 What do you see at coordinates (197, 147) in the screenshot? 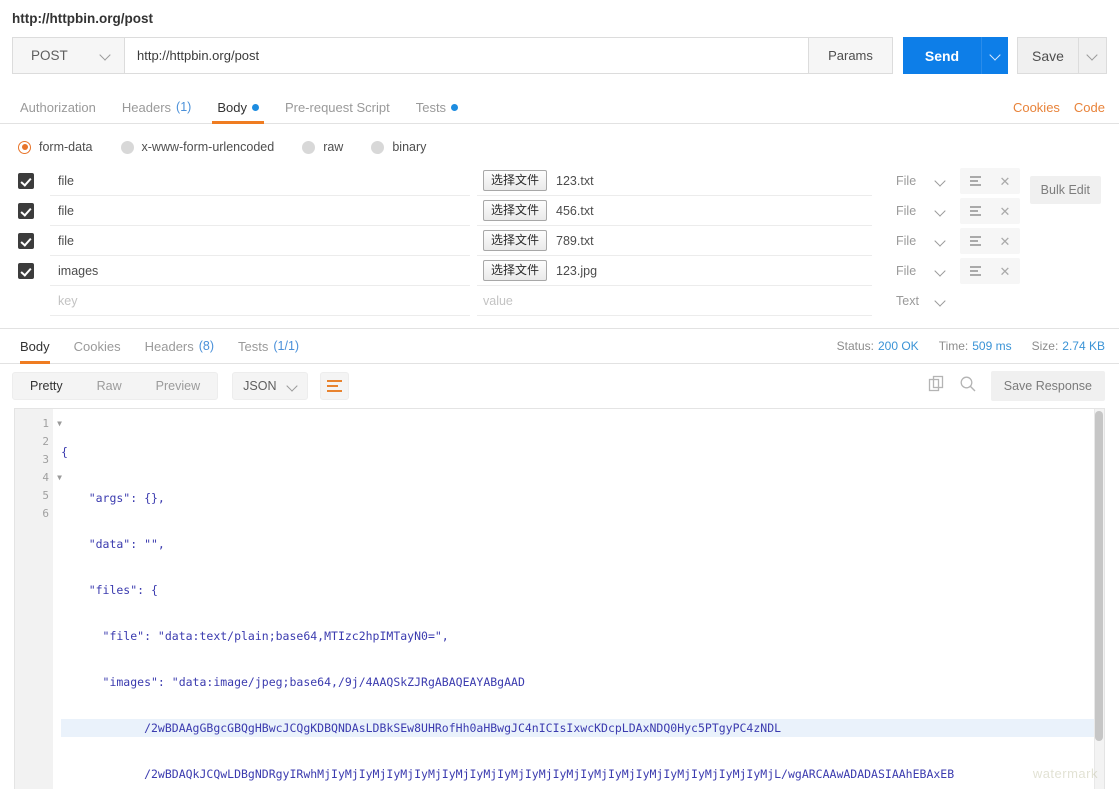
I see `radio-x-www-form-urlencoded: x-www-form-urlencoded` at bounding box center [197, 147].